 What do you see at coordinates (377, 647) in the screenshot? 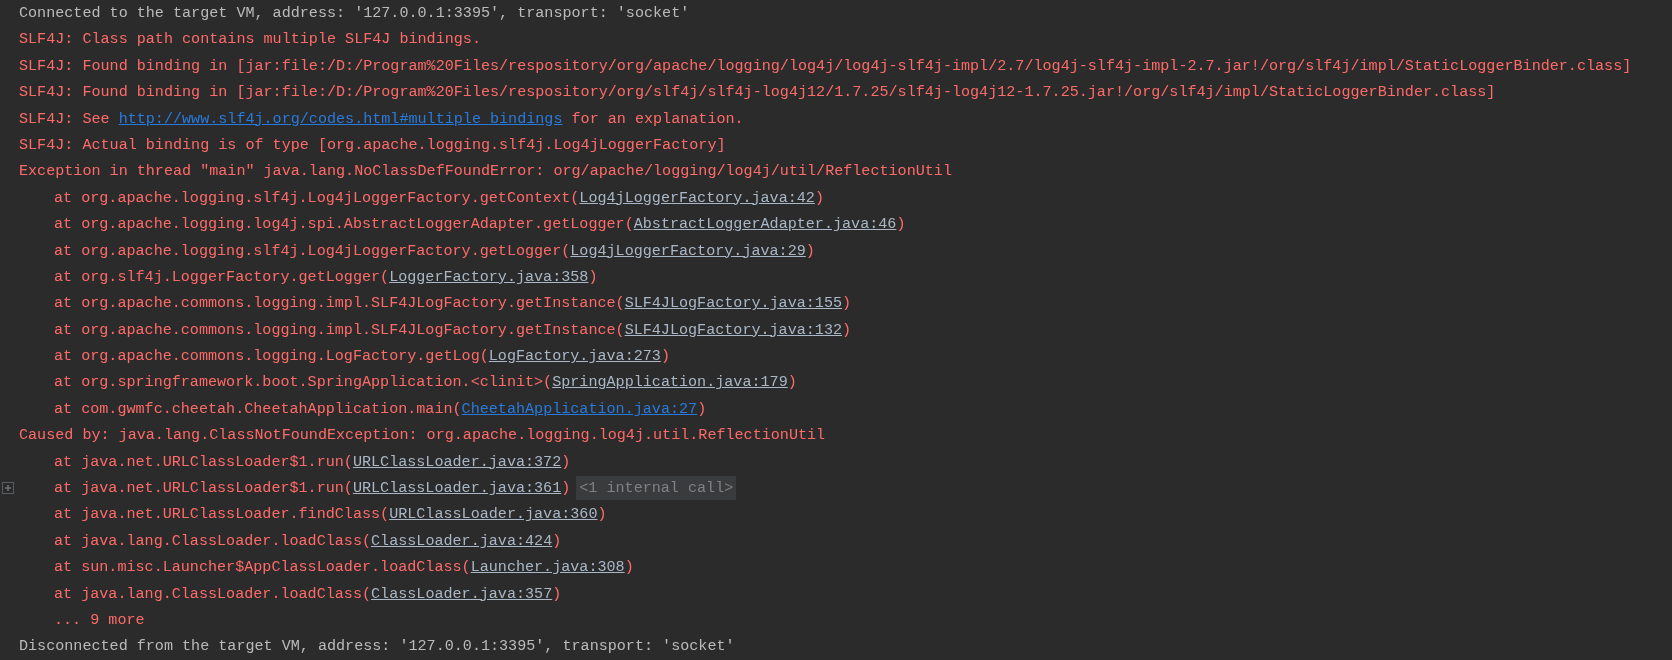
I see `log-text: Disconnected from the target VM, address: '127.0.0.1:3395', transport: 'socket'` at bounding box center [377, 647].